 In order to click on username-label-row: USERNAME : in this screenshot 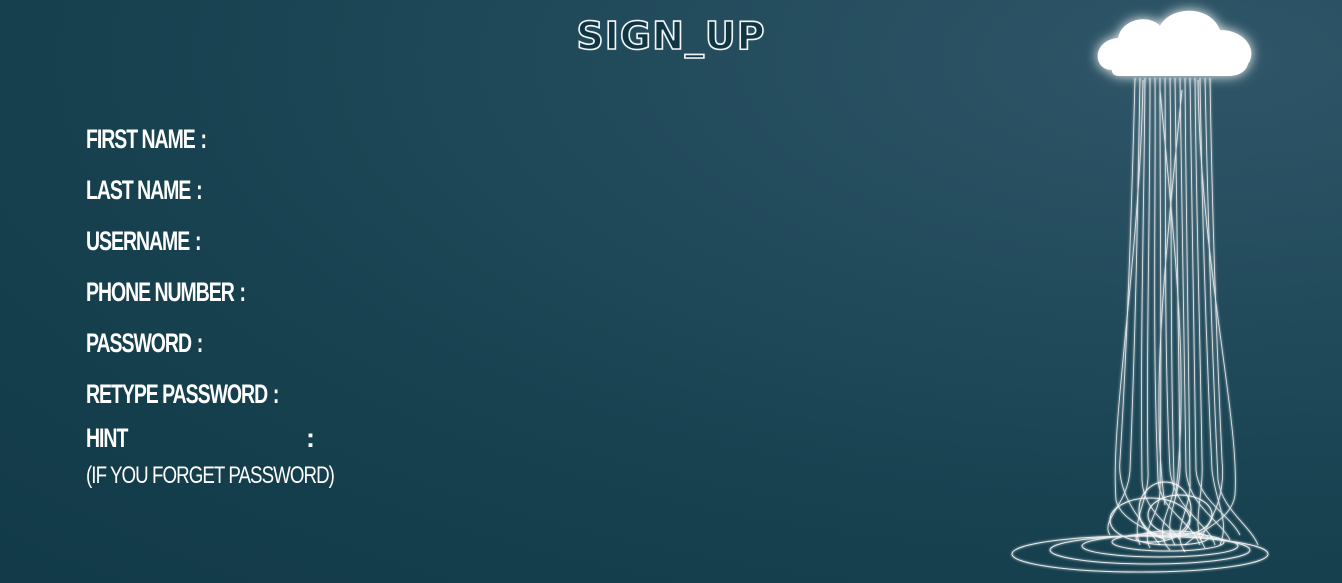, I will do `click(182, 241)`.